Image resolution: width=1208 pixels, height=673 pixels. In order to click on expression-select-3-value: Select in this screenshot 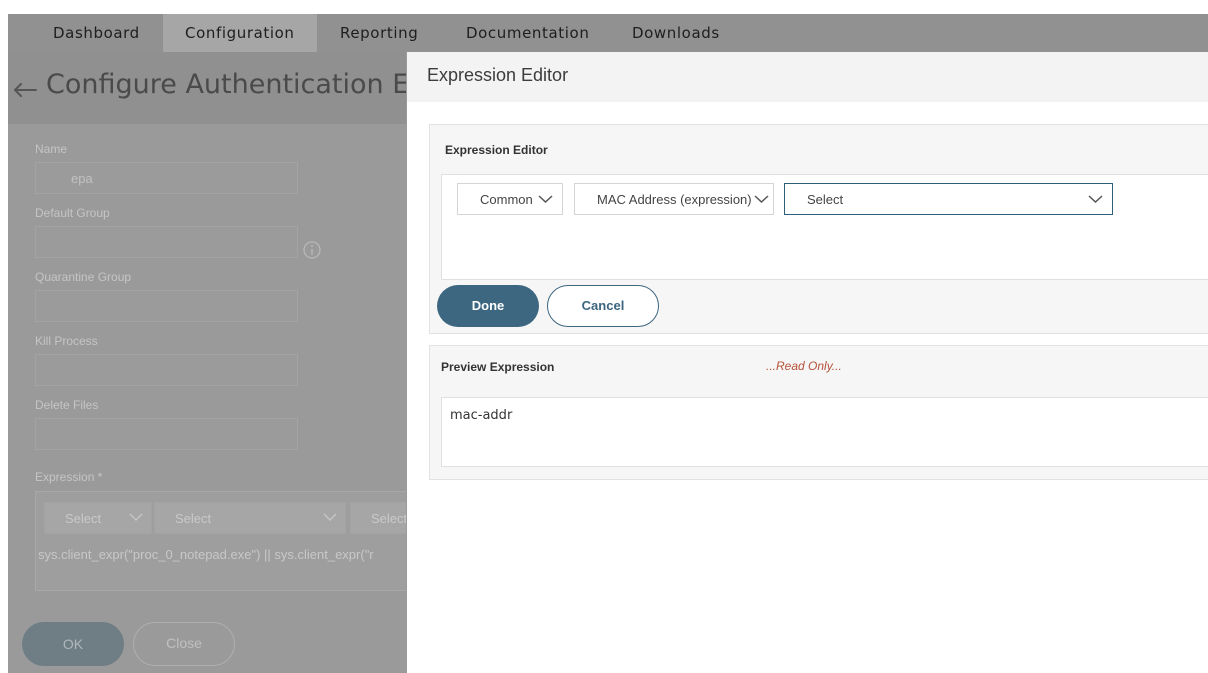, I will do `click(389, 518)`.